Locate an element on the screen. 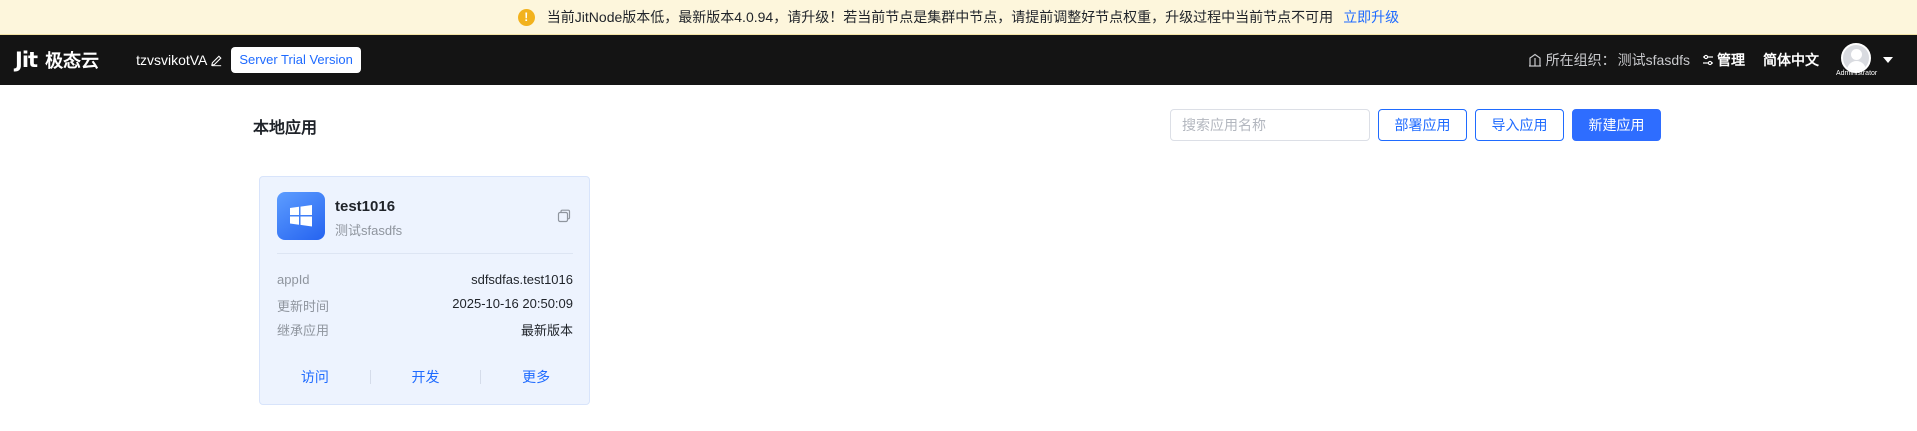 The width and height of the screenshot is (1917, 431). deploy-app-button: 部署应用 is located at coordinates (1422, 125).